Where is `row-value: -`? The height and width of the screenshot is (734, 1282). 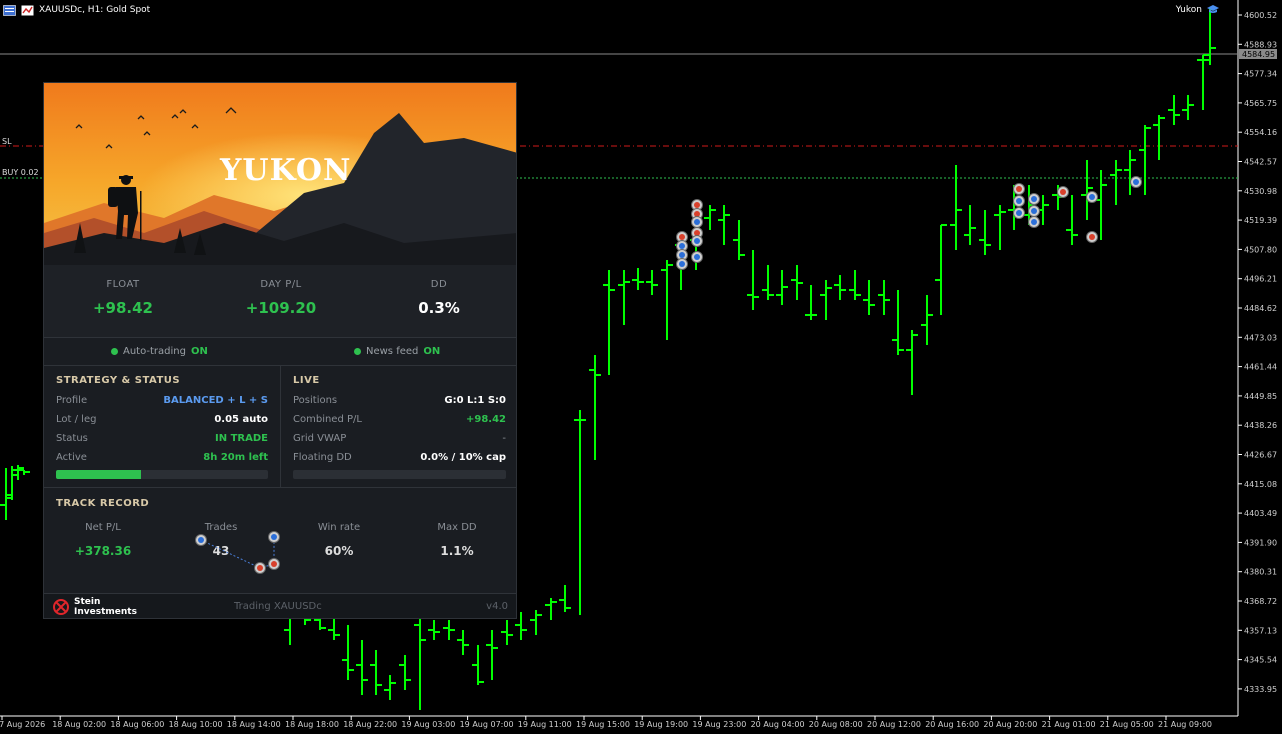
row-value: - is located at coordinates (504, 438).